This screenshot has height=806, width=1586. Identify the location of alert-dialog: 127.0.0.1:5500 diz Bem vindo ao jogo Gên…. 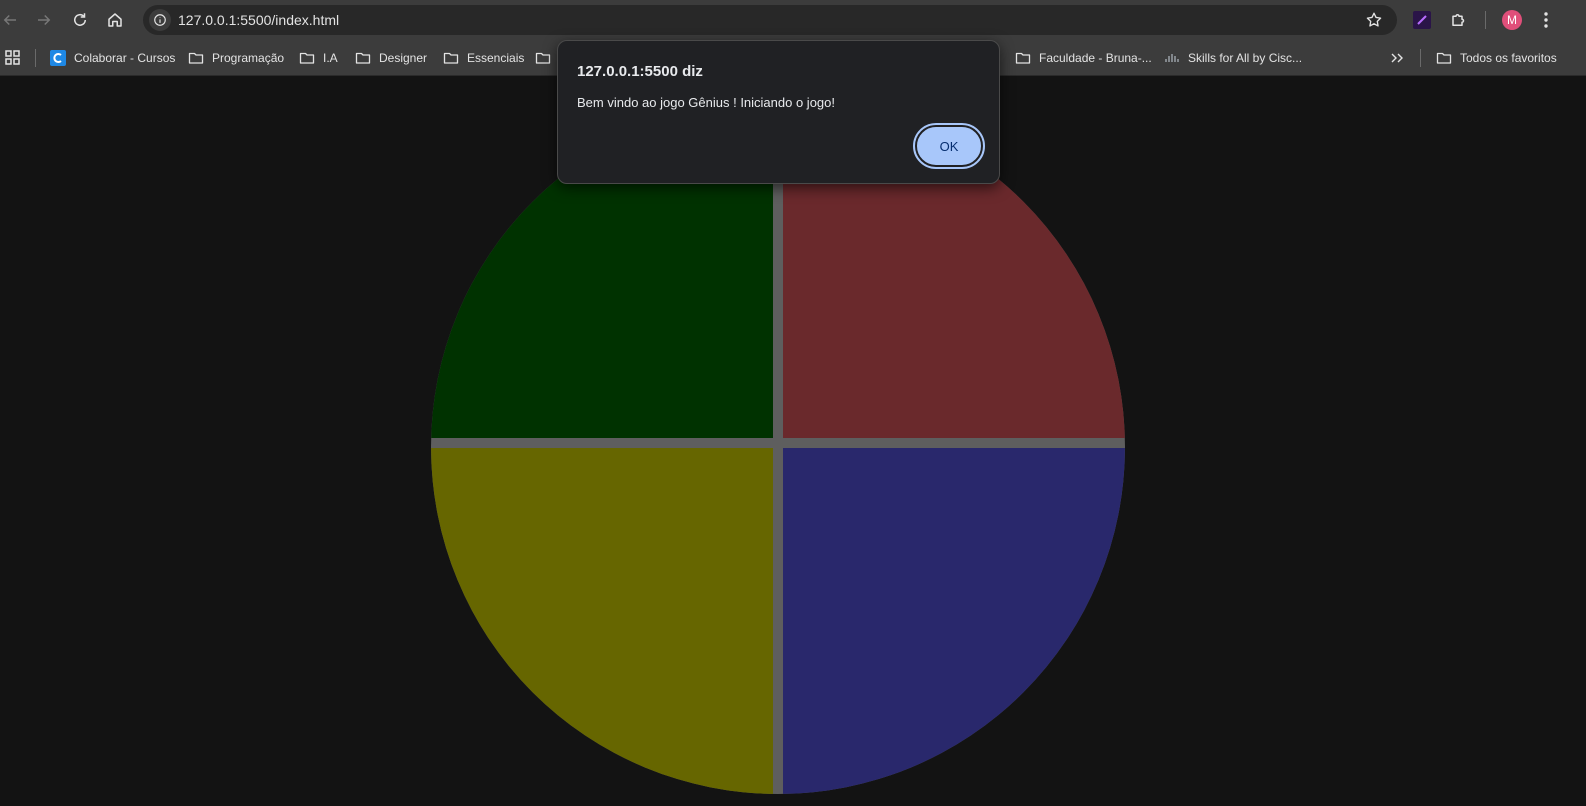
(778, 112).